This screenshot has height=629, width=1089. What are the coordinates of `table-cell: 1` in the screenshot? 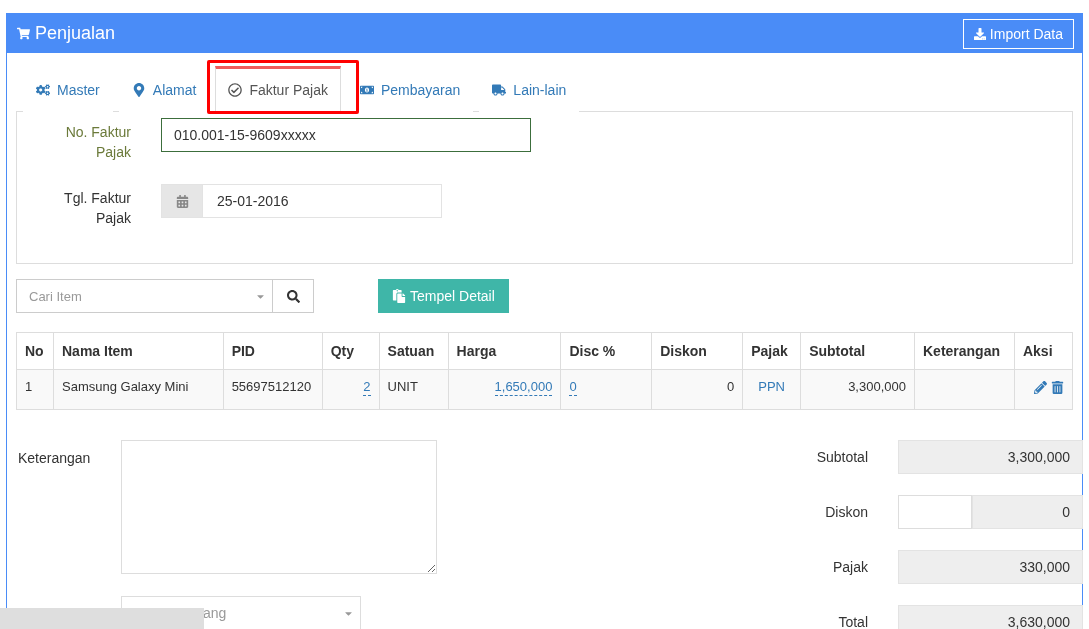 It's located at (35, 389).